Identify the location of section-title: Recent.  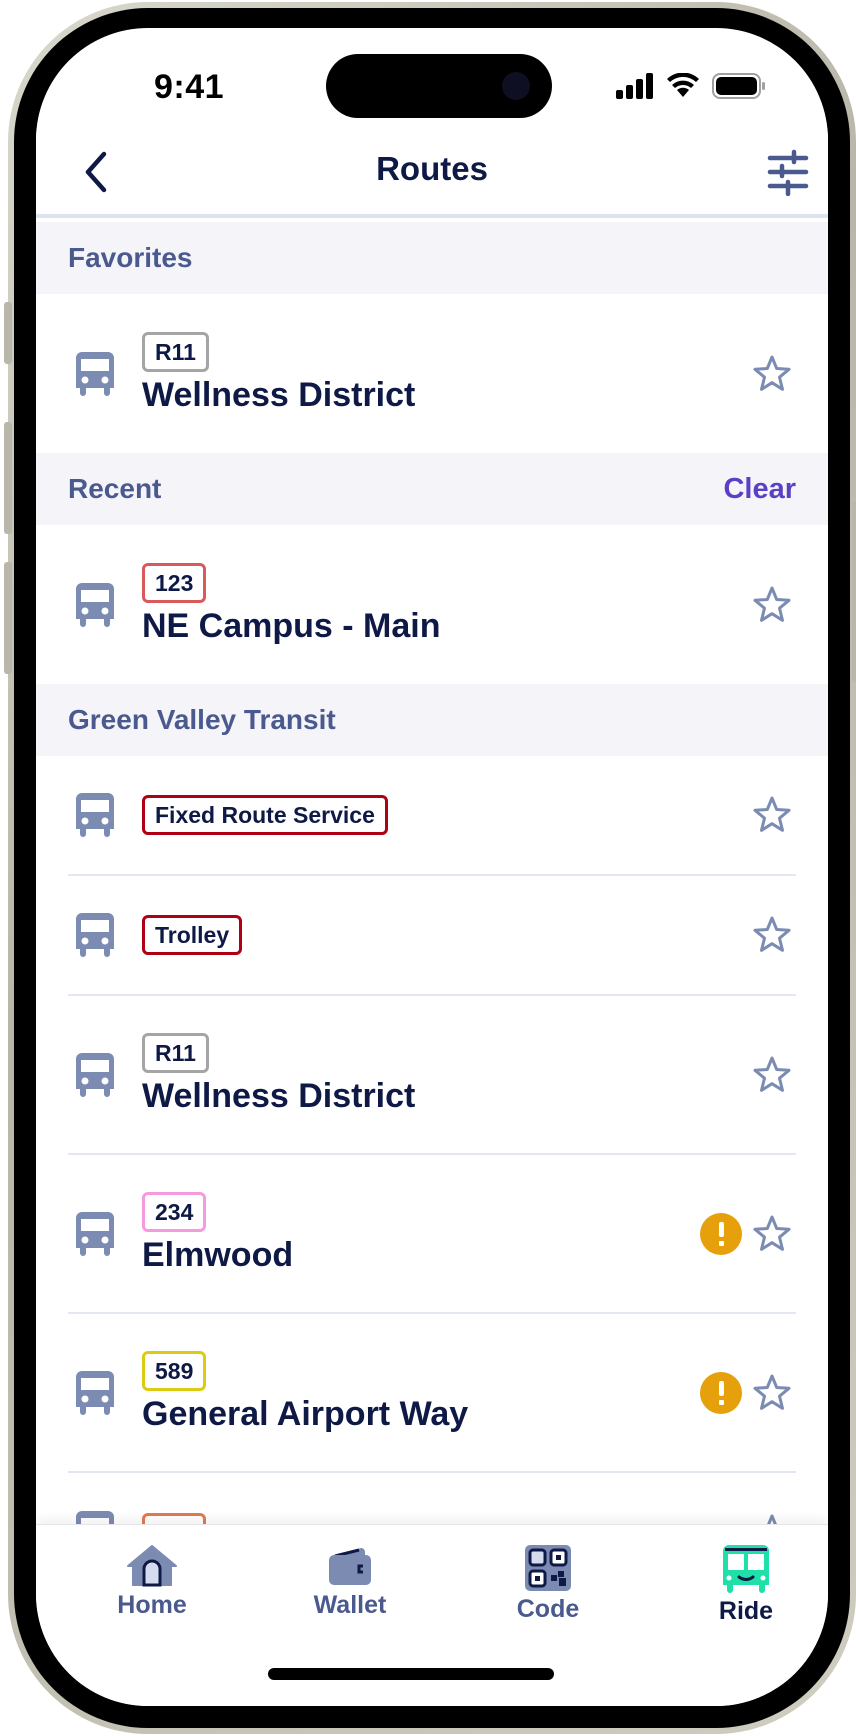
(115, 488).